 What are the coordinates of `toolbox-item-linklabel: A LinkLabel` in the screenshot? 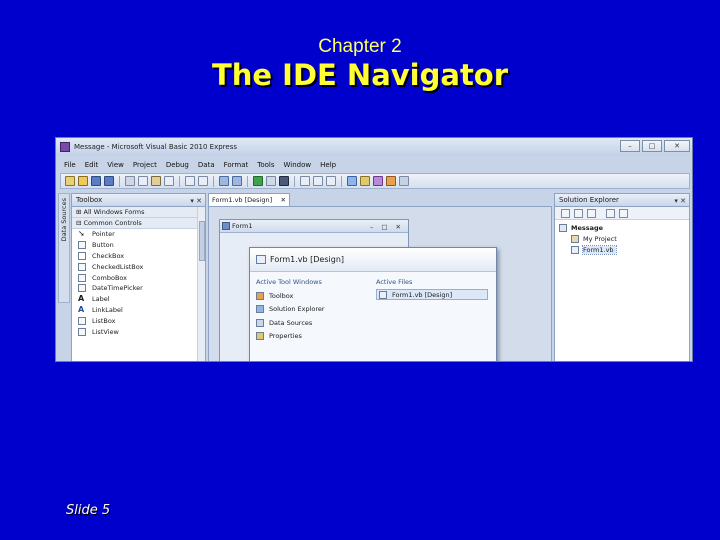 It's located at (138, 310).